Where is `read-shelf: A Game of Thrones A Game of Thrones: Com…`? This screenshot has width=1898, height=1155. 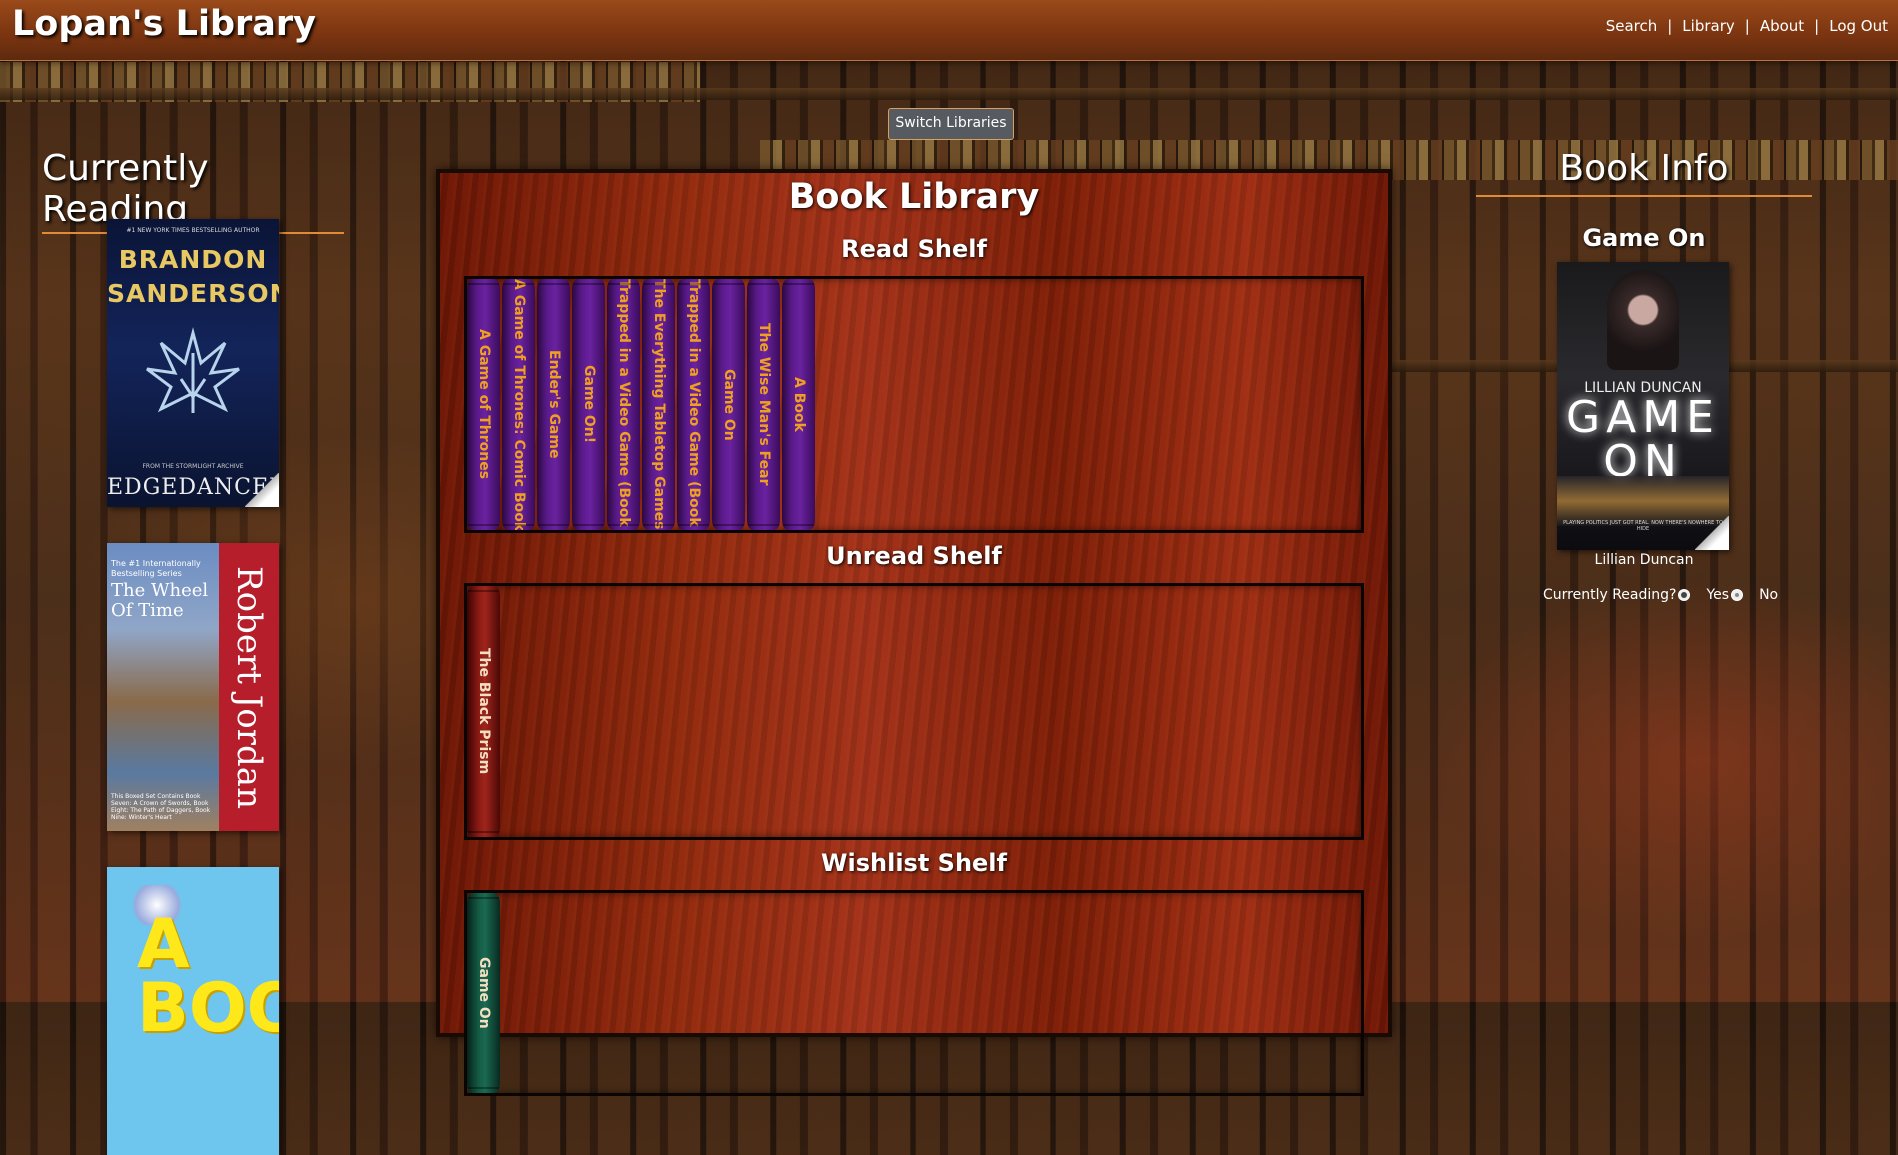 read-shelf: A Game of Thrones A Game of Thrones: Com… is located at coordinates (914, 404).